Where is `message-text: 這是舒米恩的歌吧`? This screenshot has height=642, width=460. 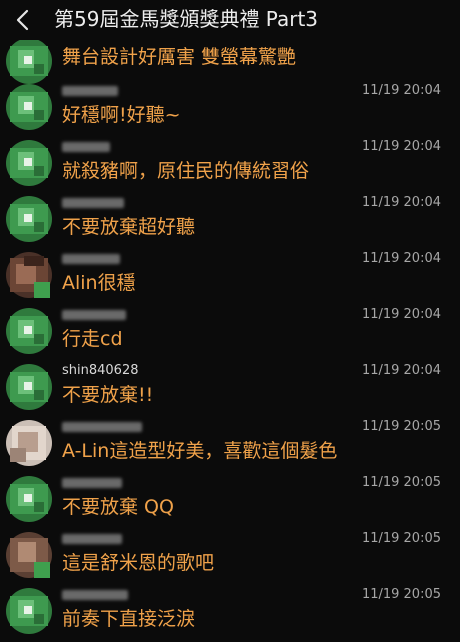
message-text: 這是舒米恩的歌吧 is located at coordinates (138, 563).